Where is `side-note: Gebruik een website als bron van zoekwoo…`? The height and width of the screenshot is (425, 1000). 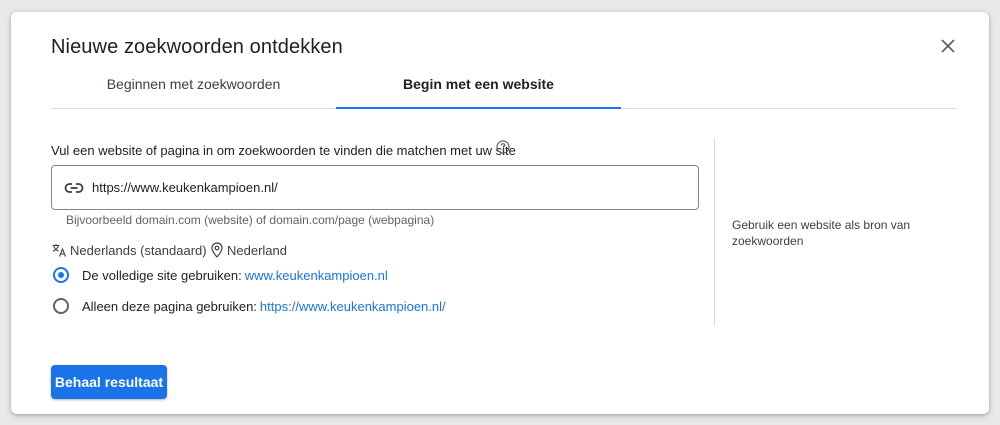 side-note: Gebruik een website als bron van zoekwoo… is located at coordinates (821, 233).